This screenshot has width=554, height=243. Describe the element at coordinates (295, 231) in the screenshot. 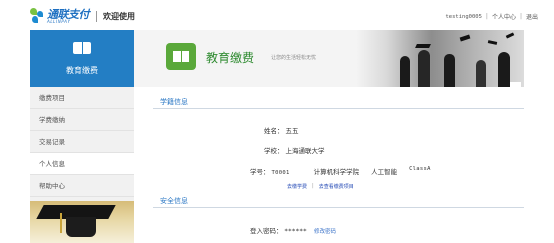

I see `password-value: ******` at that location.